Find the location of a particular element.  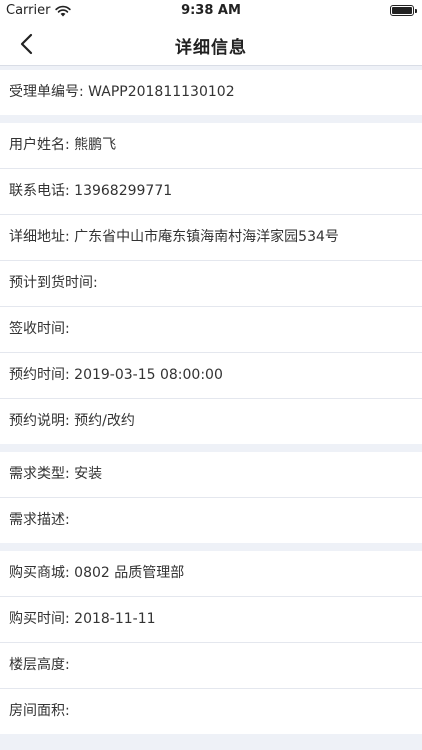

row-phone: 联系电话: 13968299771 is located at coordinates (211, 192).